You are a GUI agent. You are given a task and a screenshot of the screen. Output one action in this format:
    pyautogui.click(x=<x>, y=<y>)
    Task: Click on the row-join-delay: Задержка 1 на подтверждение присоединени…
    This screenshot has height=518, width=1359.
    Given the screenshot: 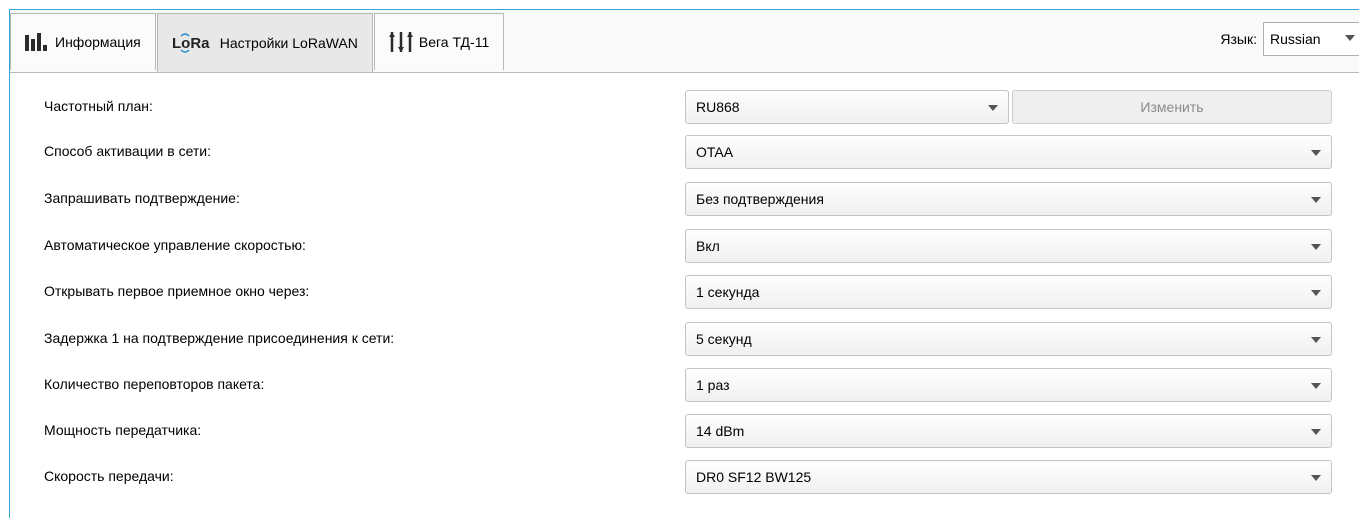 What is the action you would take?
    pyautogui.click(x=689, y=339)
    